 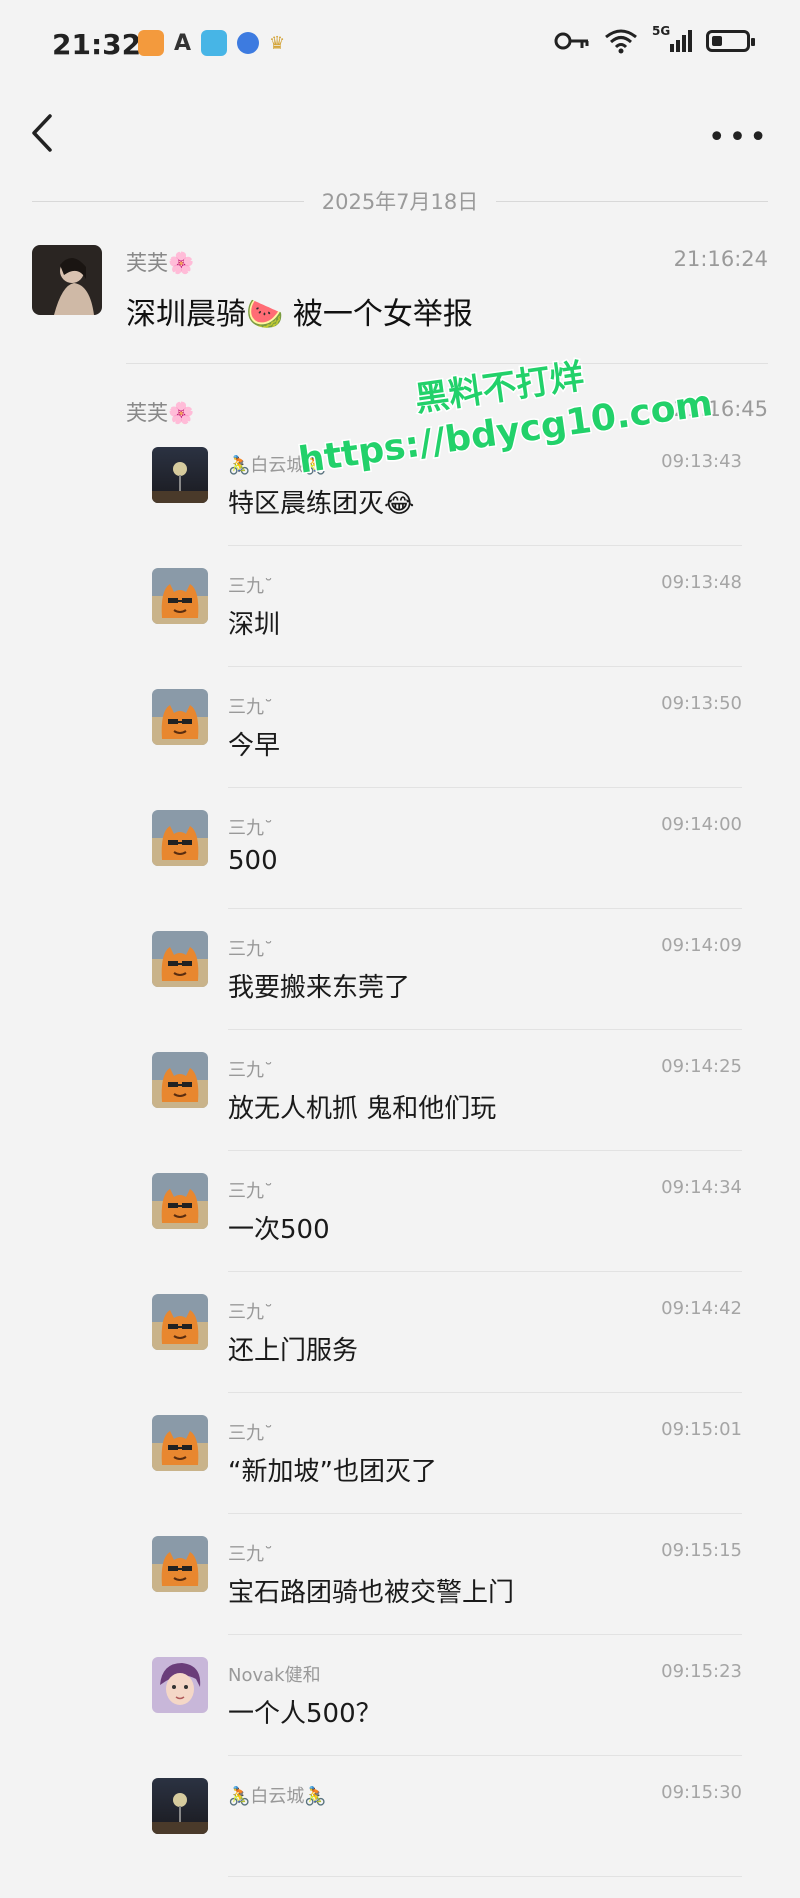 What do you see at coordinates (277, 43) in the screenshot?
I see `trophy-icon: ♛` at bounding box center [277, 43].